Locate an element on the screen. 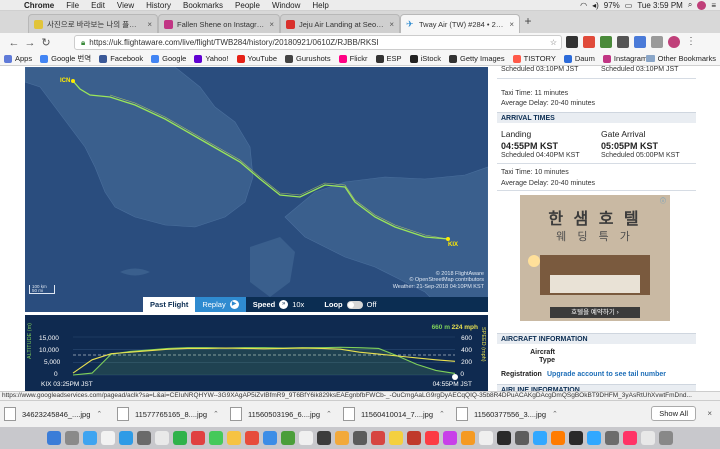  tab-1: 사진으로 바라보는 나의 플레이스 - ... × is located at coordinates (93, 23).